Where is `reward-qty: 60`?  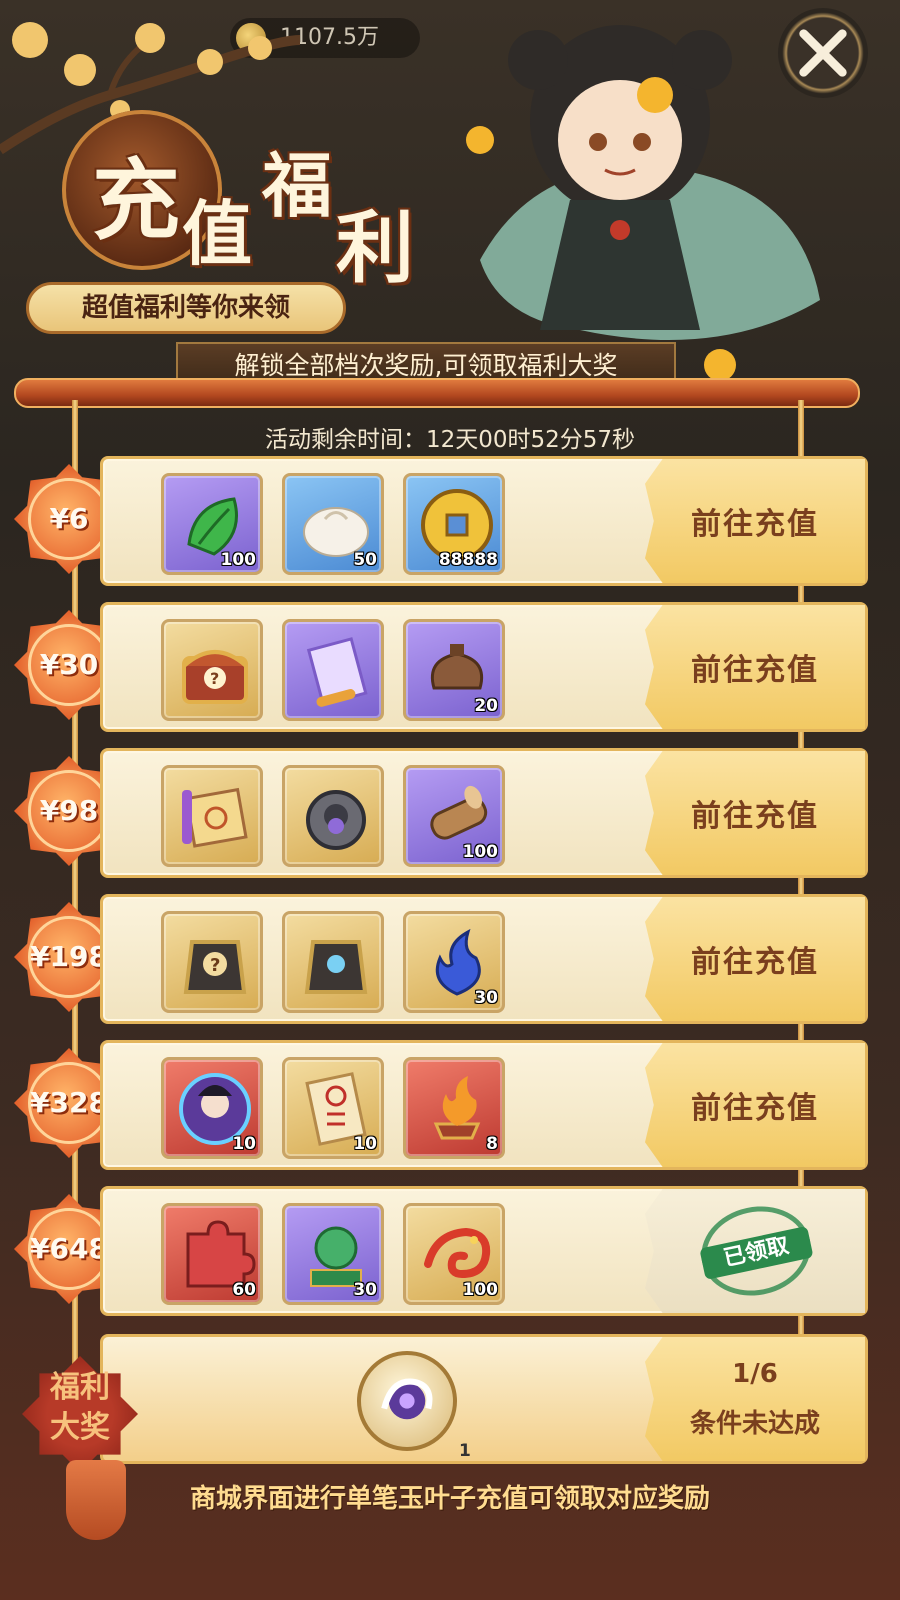
reward-qty: 60 is located at coordinates (244, 1290).